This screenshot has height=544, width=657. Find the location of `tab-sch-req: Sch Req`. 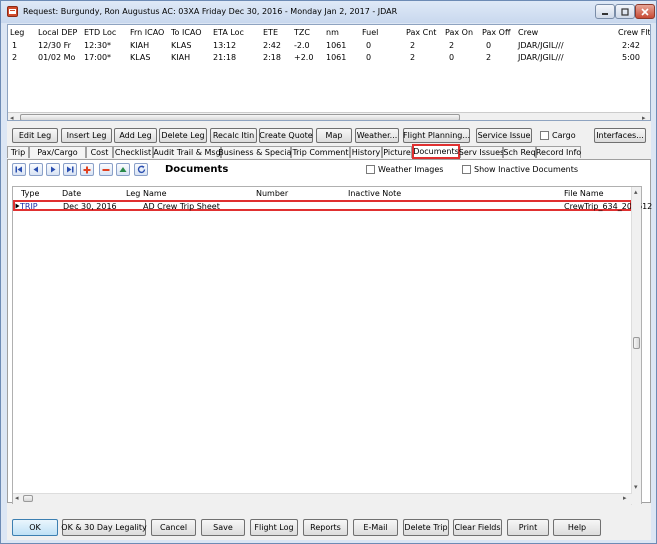

tab-sch-req: Sch Req is located at coordinates (519, 152).